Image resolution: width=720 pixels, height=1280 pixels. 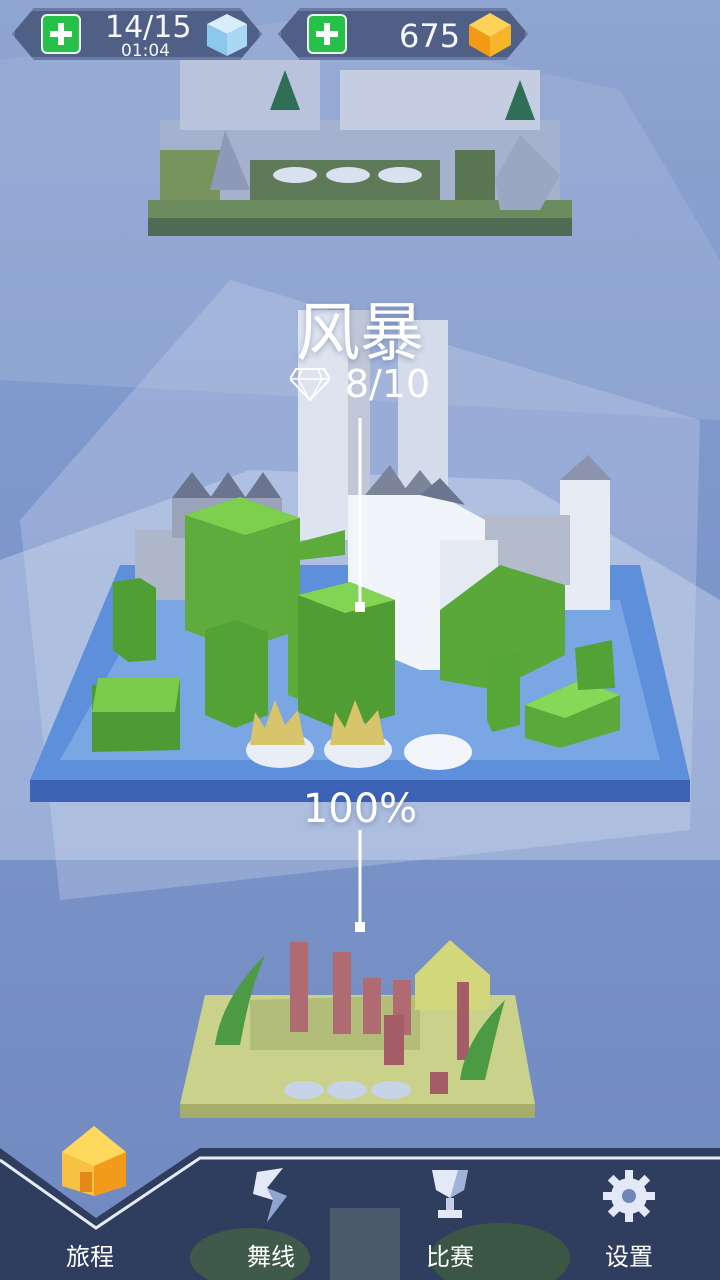 What do you see at coordinates (629, 1196) in the screenshot?
I see `gear-icon` at bounding box center [629, 1196].